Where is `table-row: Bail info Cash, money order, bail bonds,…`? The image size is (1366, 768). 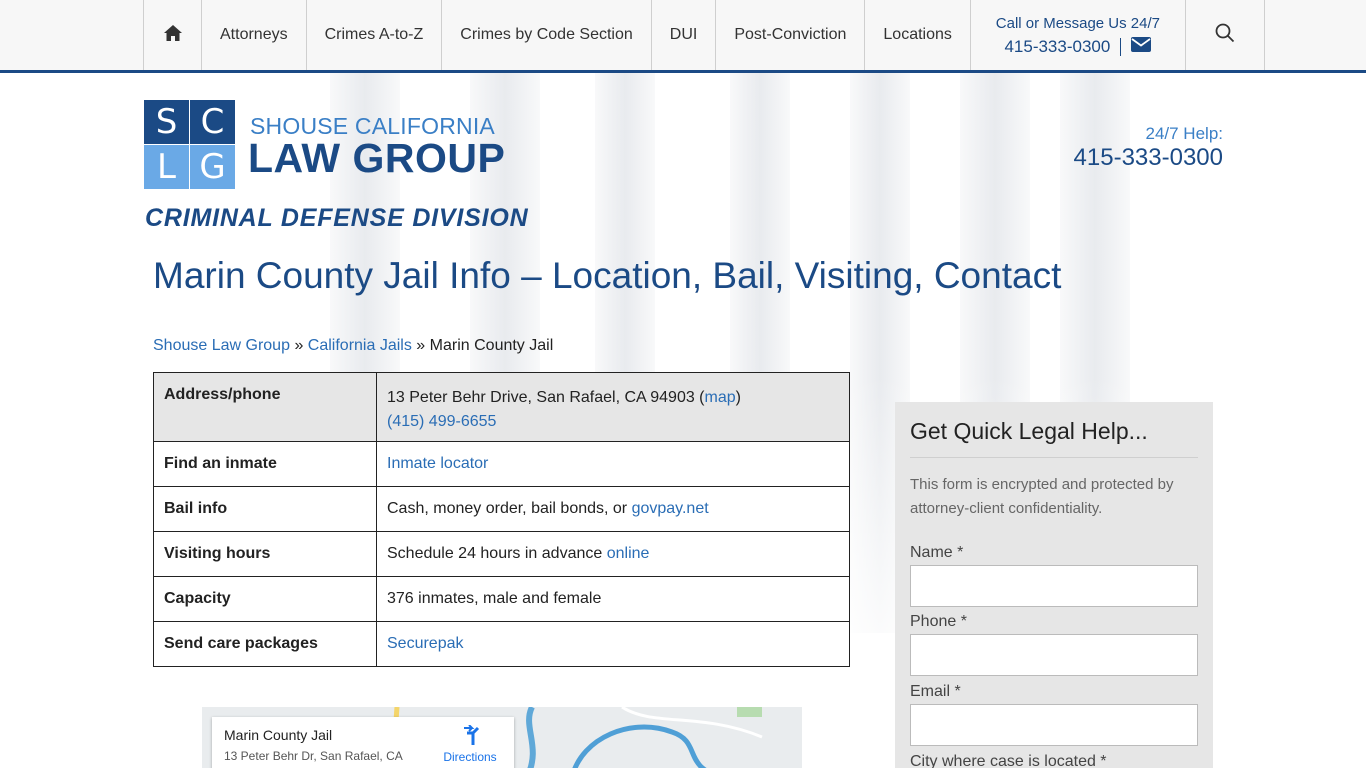 table-row: Bail info Cash, money order, bail bonds,… is located at coordinates (501, 509).